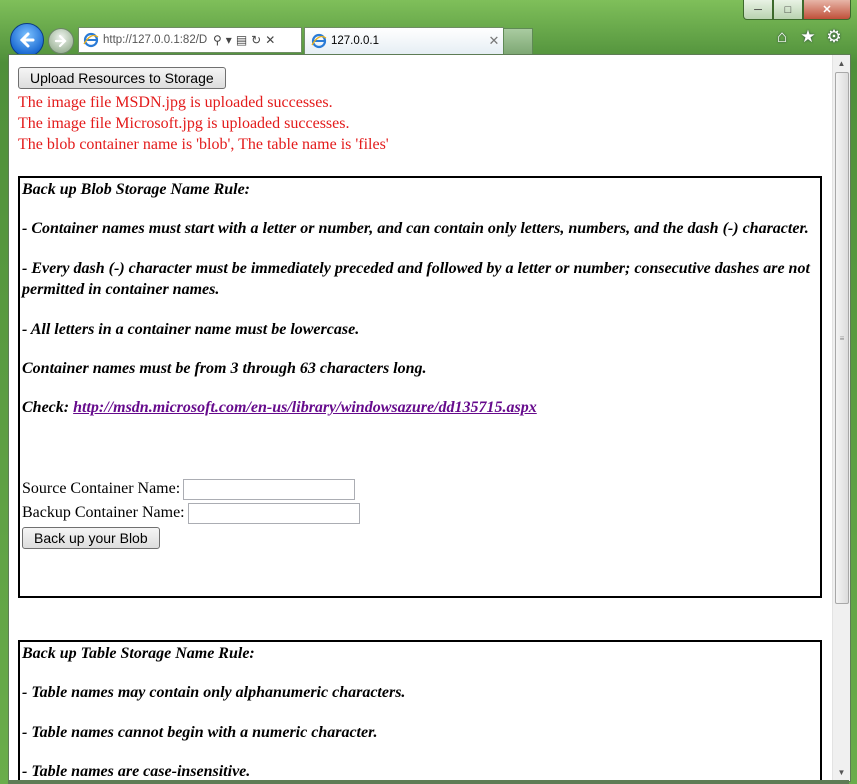  I want to click on minimize-icon: ─, so click(758, 10).